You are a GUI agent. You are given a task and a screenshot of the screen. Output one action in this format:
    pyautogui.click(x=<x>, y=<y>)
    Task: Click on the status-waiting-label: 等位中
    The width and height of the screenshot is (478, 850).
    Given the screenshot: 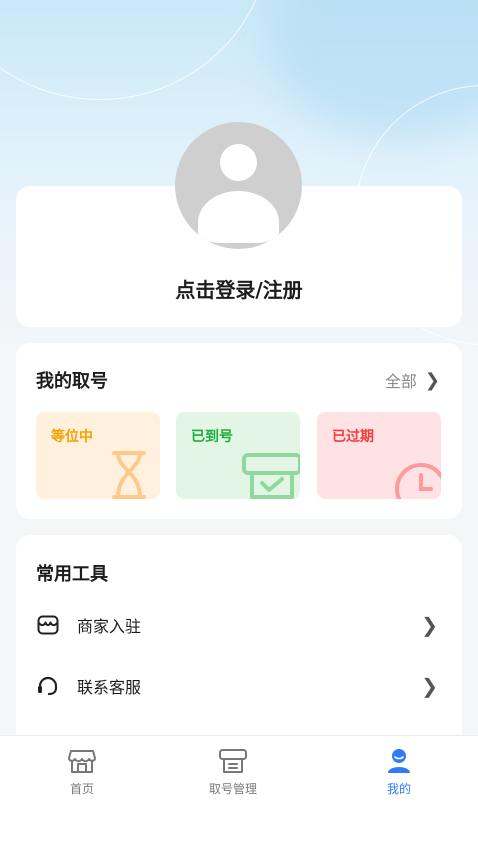 What is the action you would take?
    pyautogui.click(x=72, y=437)
    